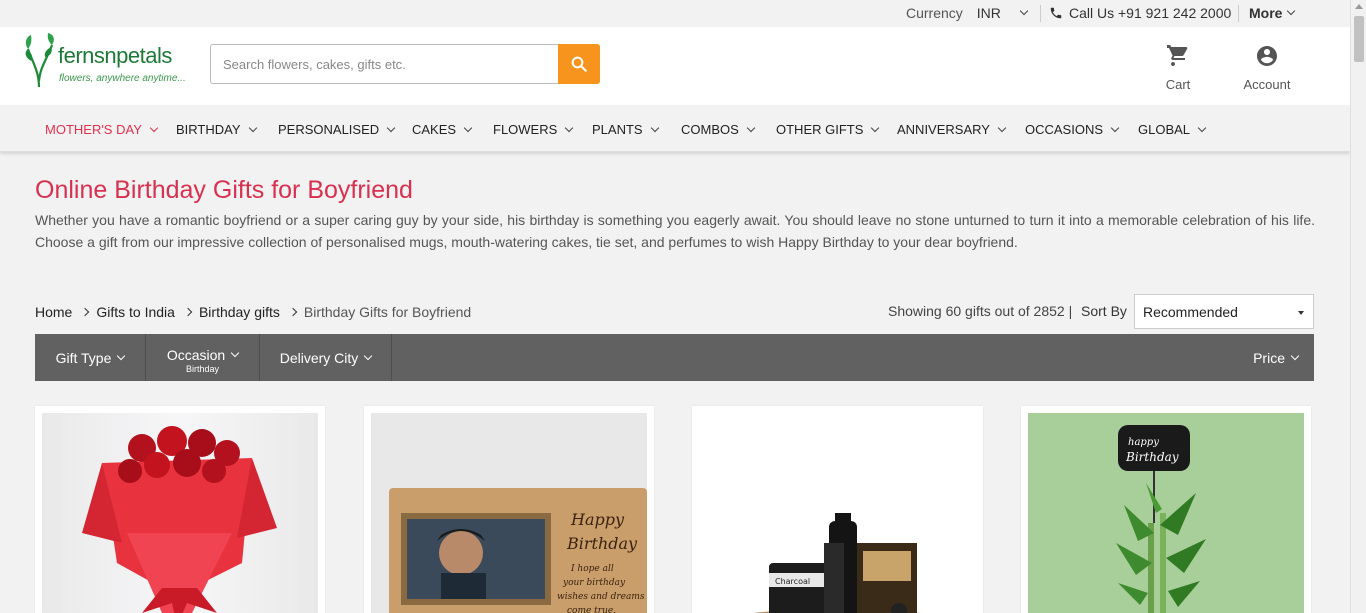  Describe the element at coordinates (1267, 68) in the screenshot. I see `account-button: Account` at that location.